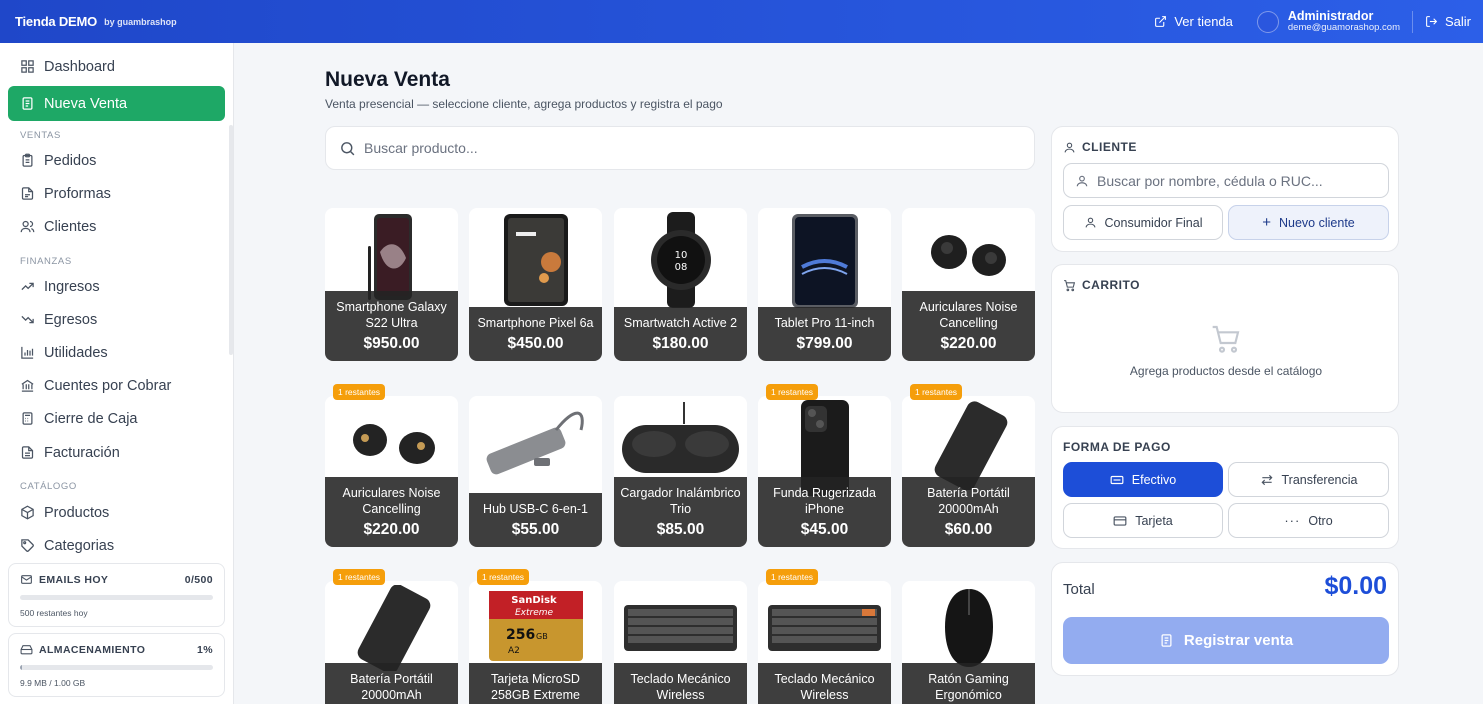 The width and height of the screenshot is (1483, 704). I want to click on client-panel: CLIENTE Consumidor Final + Nuevo cliente, so click(1225, 189).